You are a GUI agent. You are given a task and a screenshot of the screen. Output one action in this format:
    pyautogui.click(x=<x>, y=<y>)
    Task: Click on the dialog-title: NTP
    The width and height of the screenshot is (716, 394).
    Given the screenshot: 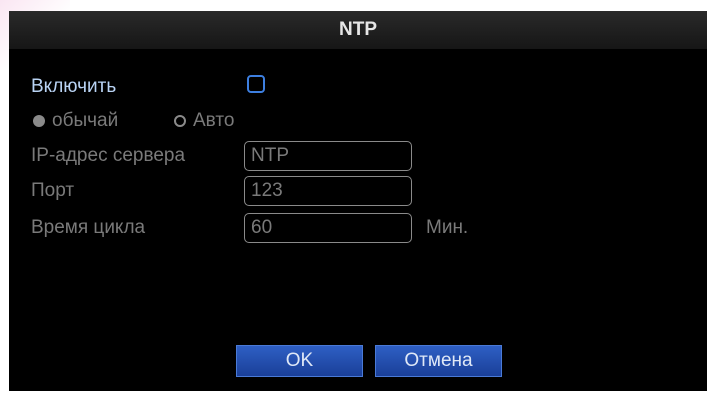 What is the action you would take?
    pyautogui.click(x=358, y=29)
    